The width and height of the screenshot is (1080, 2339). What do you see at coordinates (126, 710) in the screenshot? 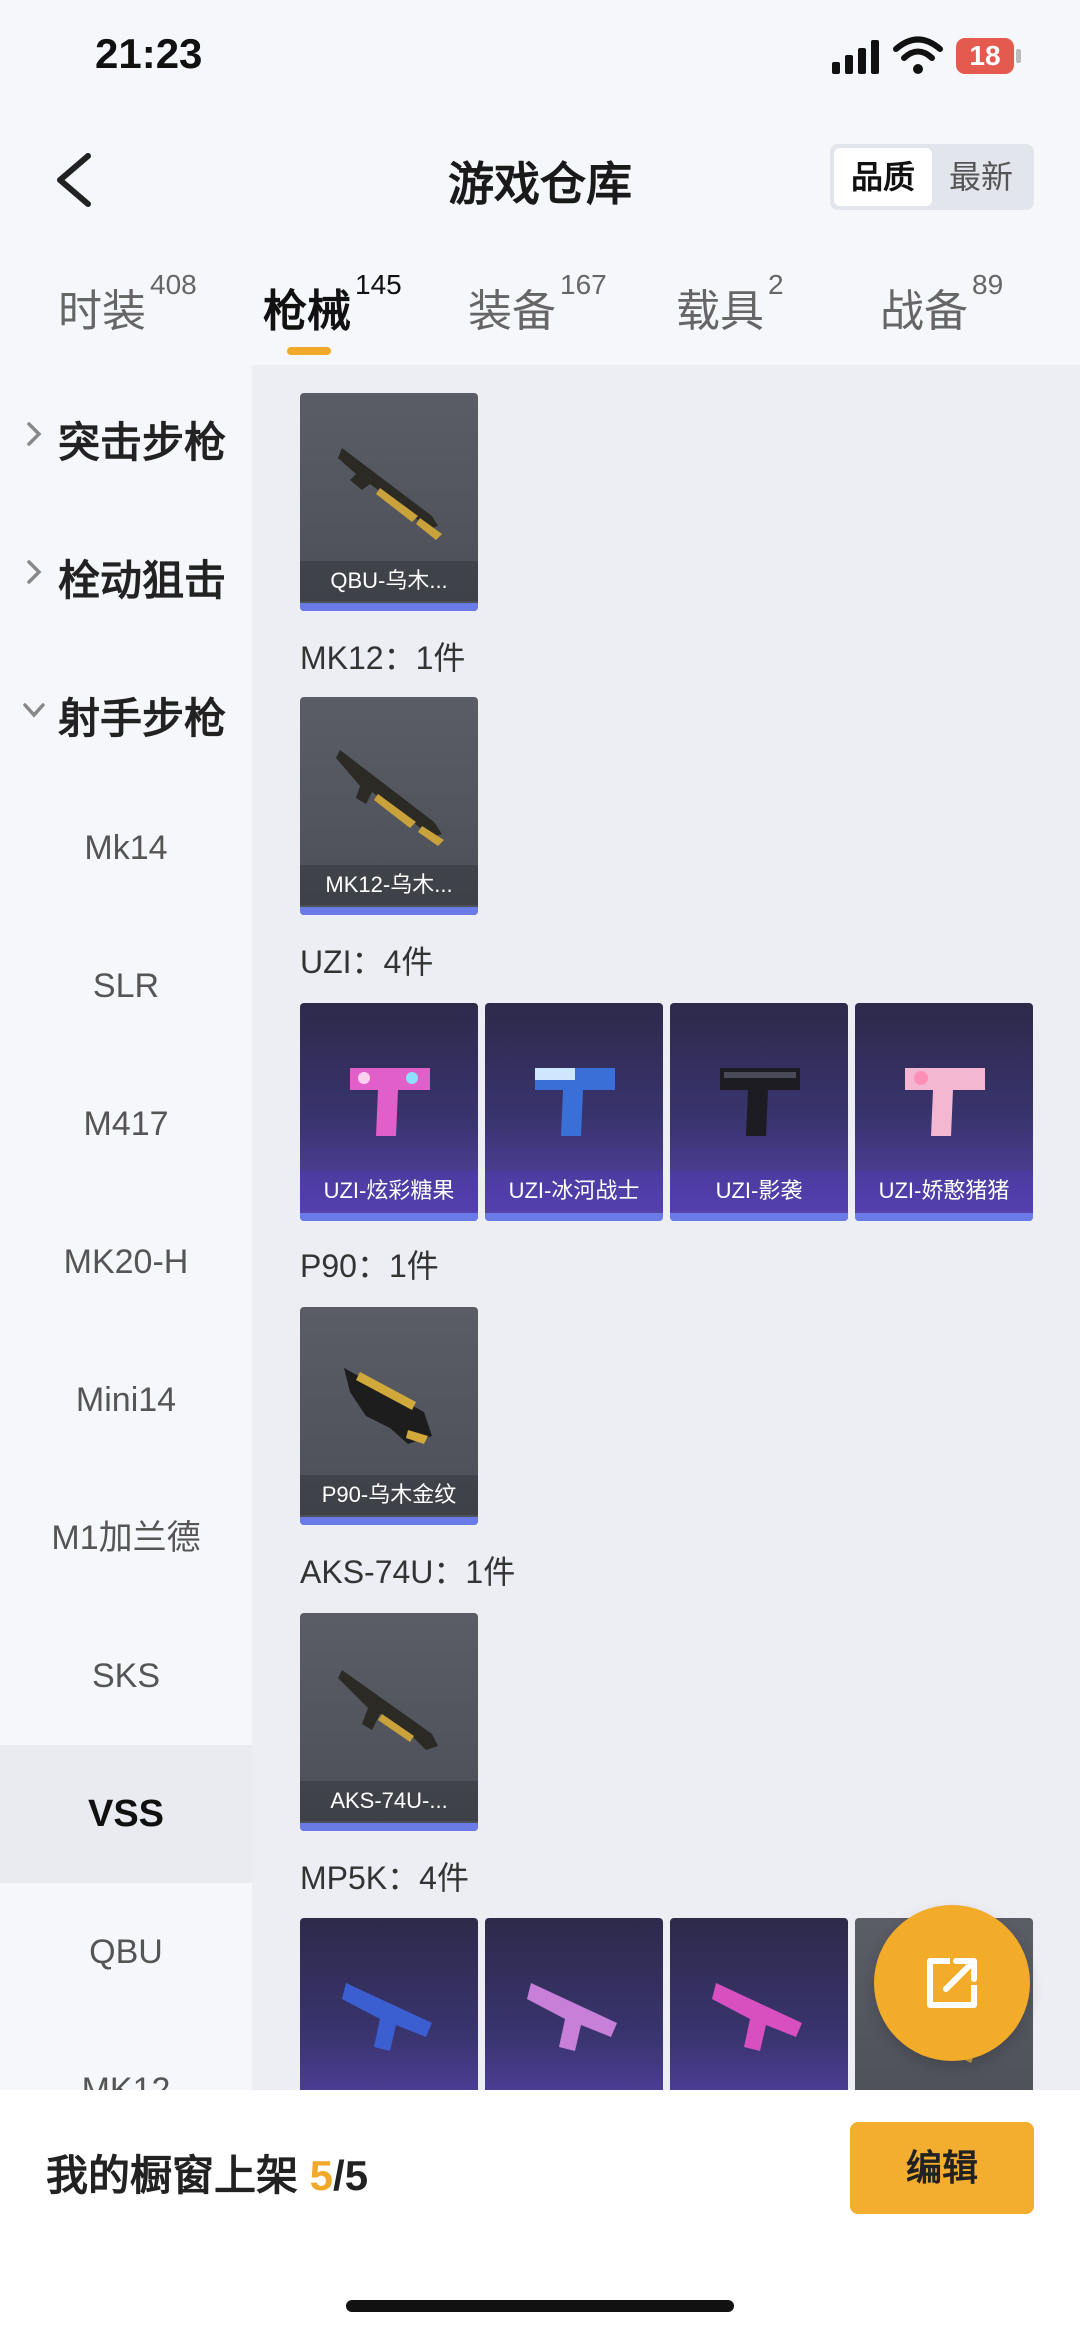
I see `sidebar-group-marksman-rifles: 射手步枪` at bounding box center [126, 710].